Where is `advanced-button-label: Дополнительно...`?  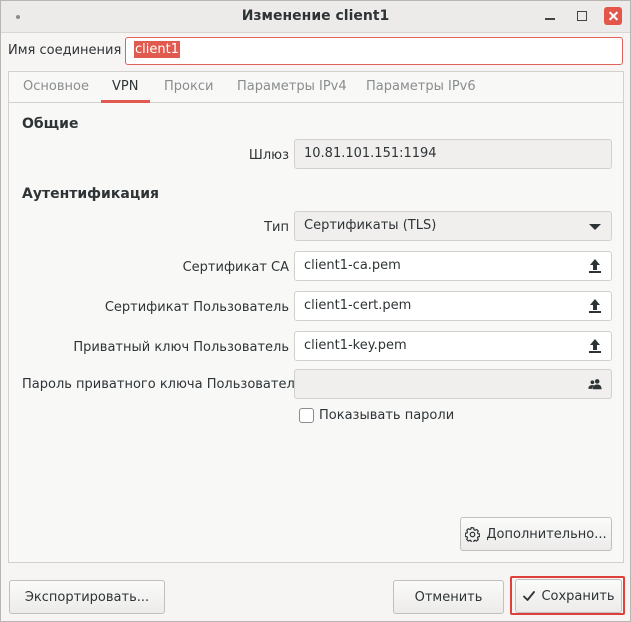
advanced-button-label: Дополнительно... is located at coordinates (546, 534).